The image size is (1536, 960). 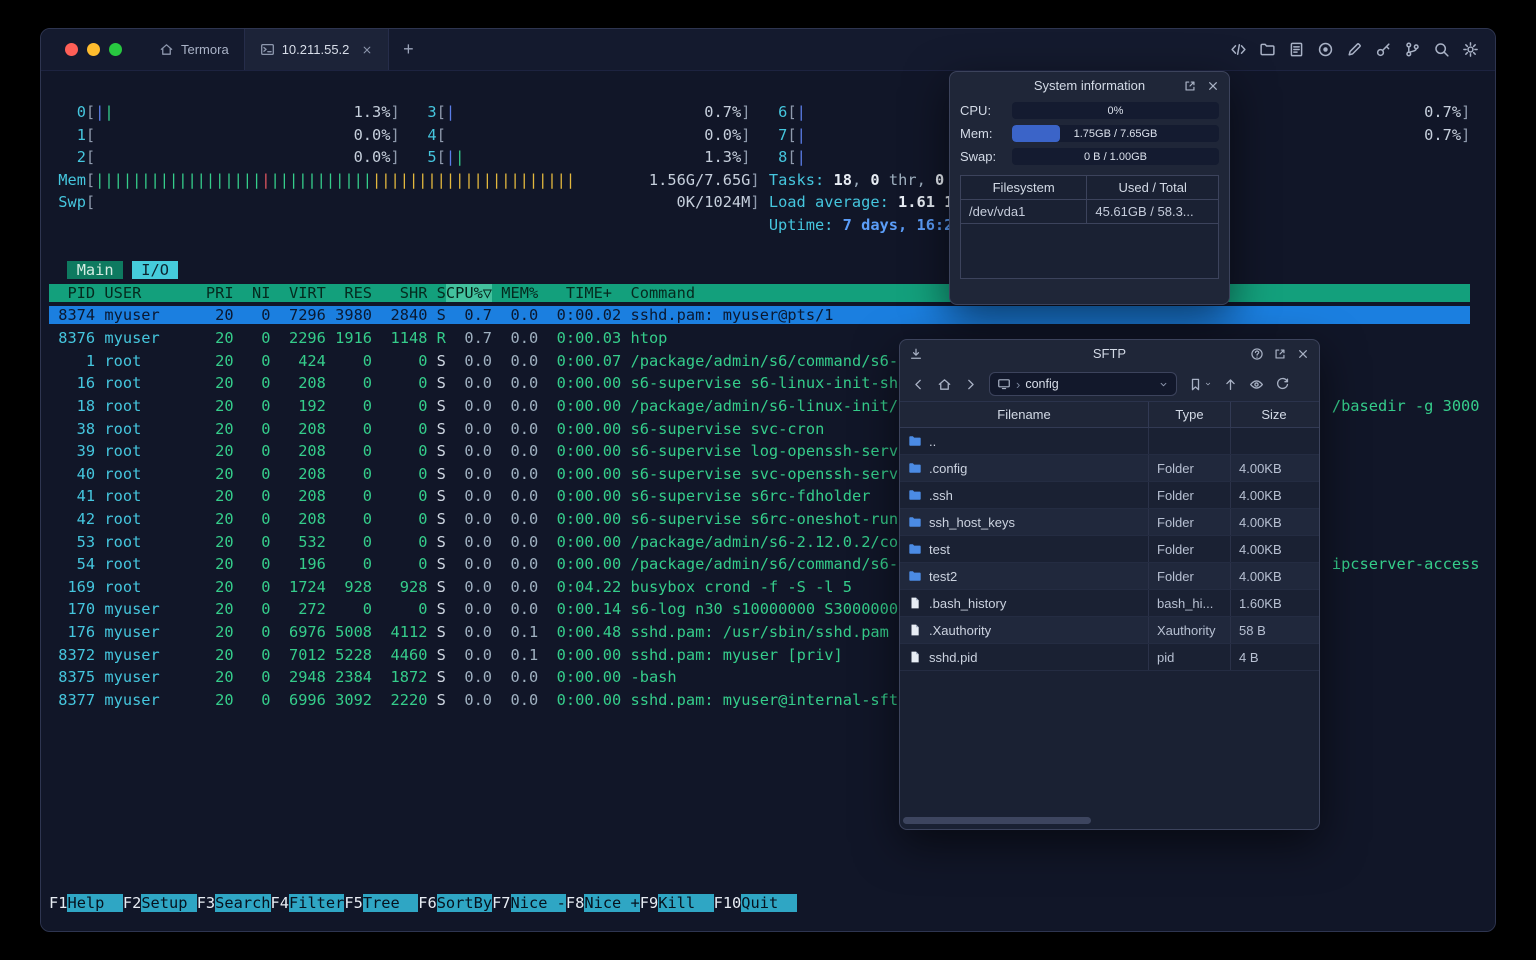 What do you see at coordinates (1109, 353) in the screenshot?
I see `panel-titlebar: SFTP` at bounding box center [1109, 353].